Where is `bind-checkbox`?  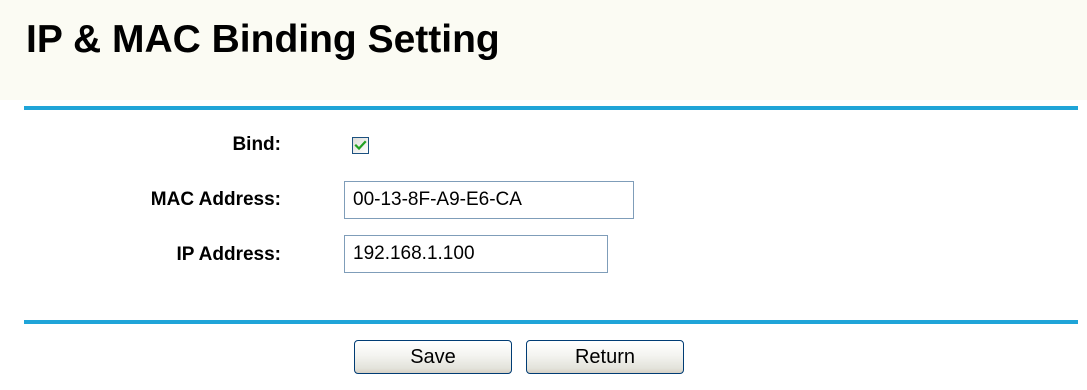
bind-checkbox is located at coordinates (360, 145).